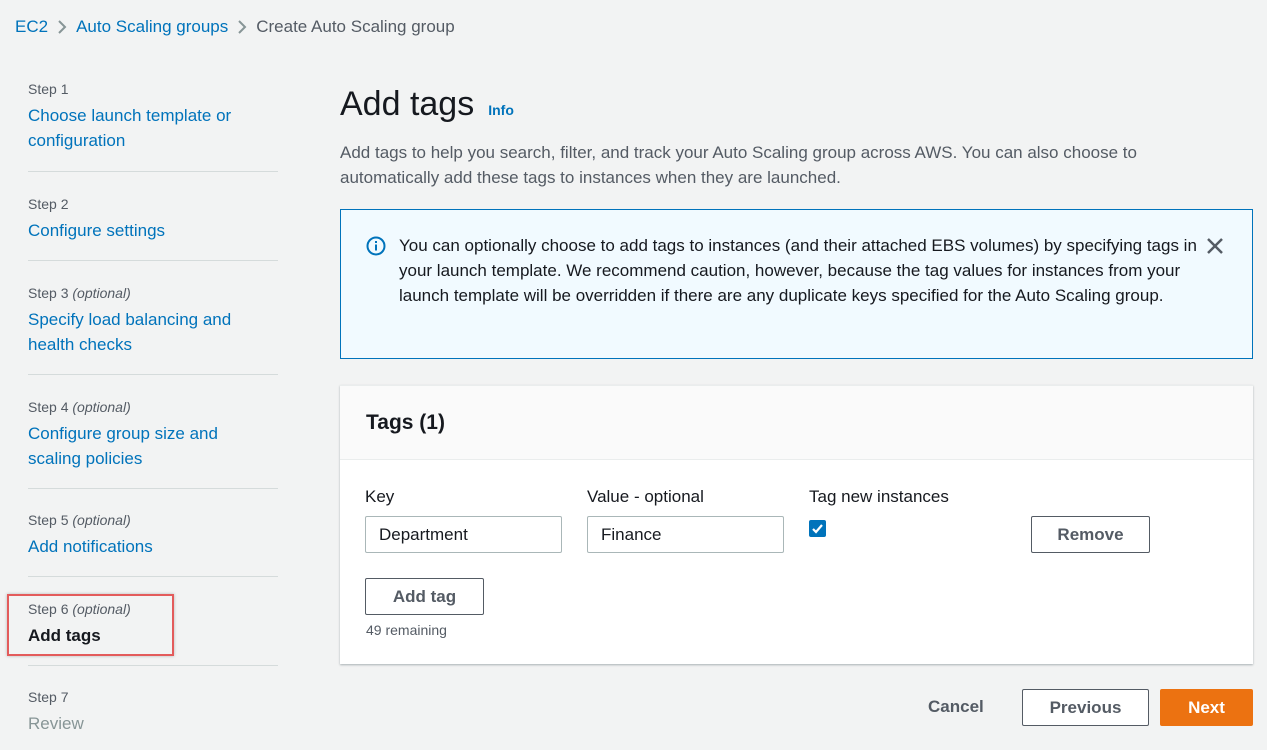 The image size is (1267, 750). I want to click on add-tag-button: Add tag, so click(424, 596).